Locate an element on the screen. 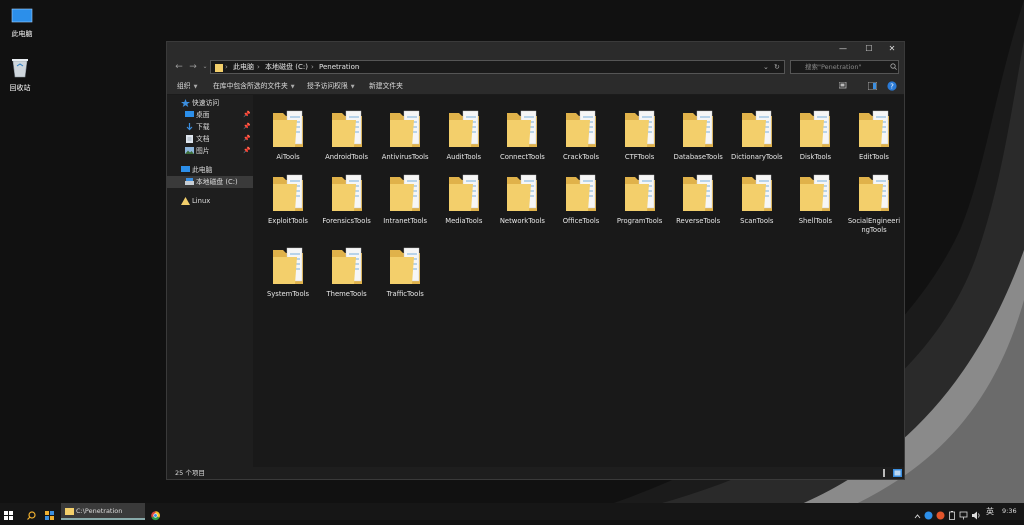 The image size is (1024, 525). folder-label: ProgramTools is located at coordinates (639, 221).